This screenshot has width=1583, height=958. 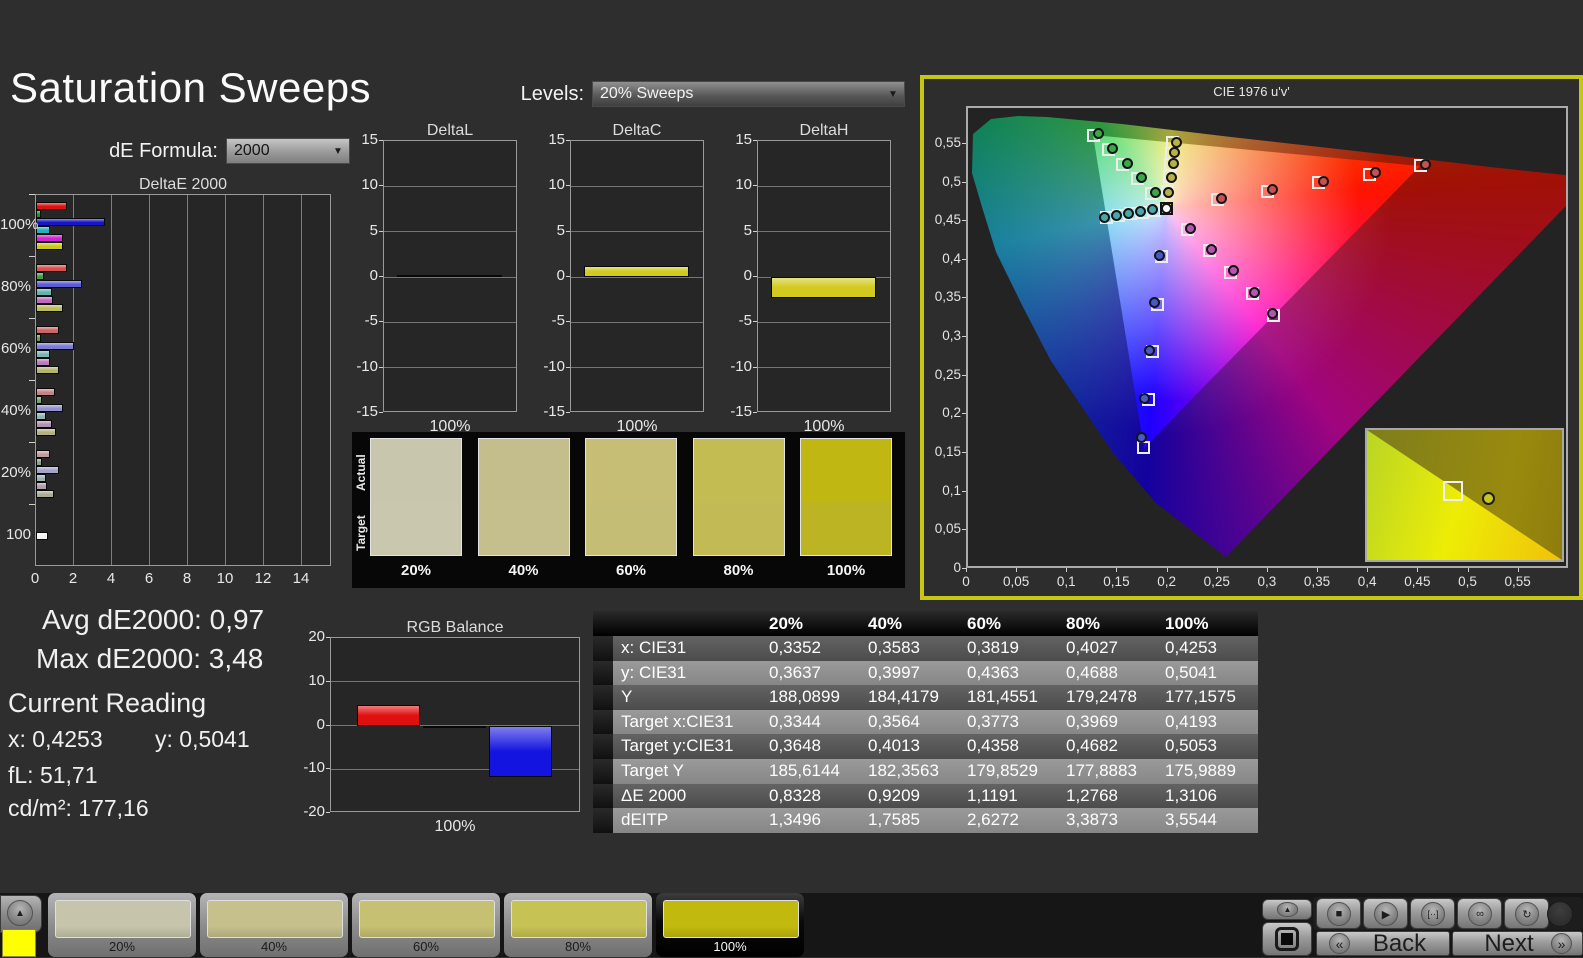 What do you see at coordinates (1479, 913) in the screenshot?
I see `loop-button: ∞` at bounding box center [1479, 913].